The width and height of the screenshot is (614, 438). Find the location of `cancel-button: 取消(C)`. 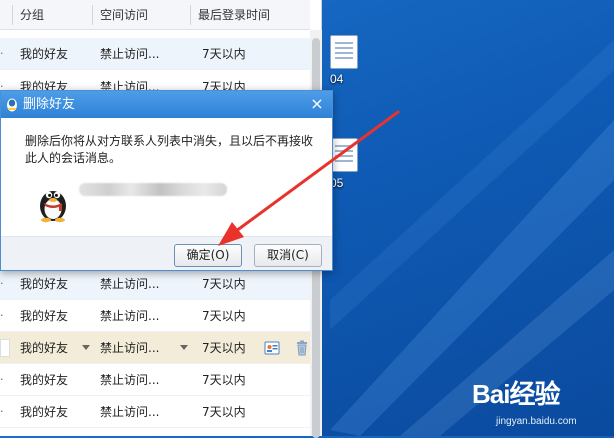

cancel-button: 取消(C) is located at coordinates (288, 255).